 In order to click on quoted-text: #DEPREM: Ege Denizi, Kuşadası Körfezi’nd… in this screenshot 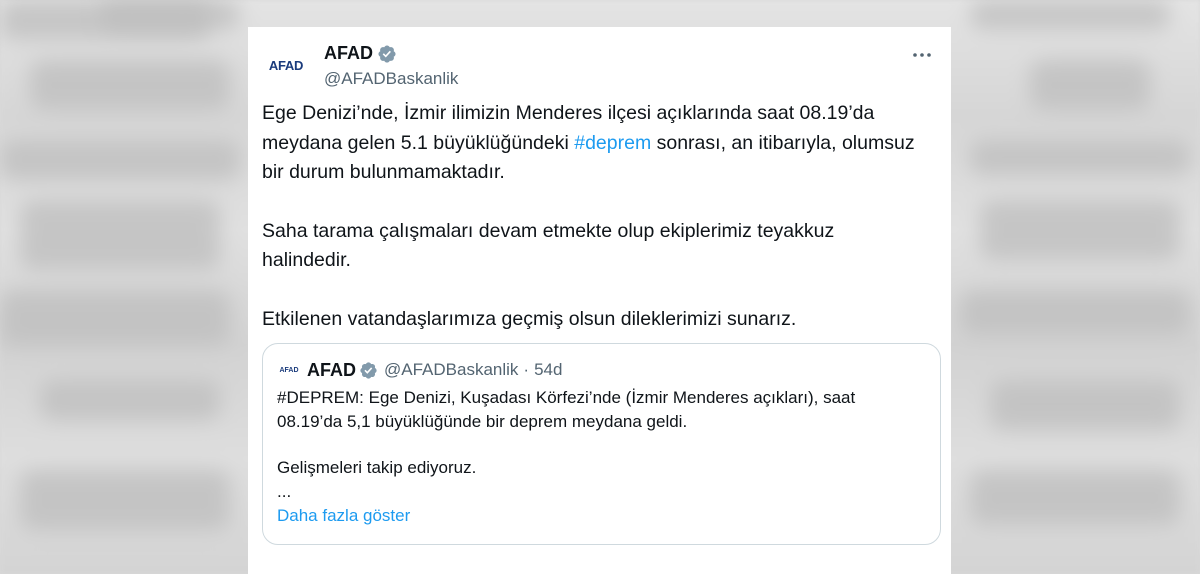, I will do `click(597, 445)`.